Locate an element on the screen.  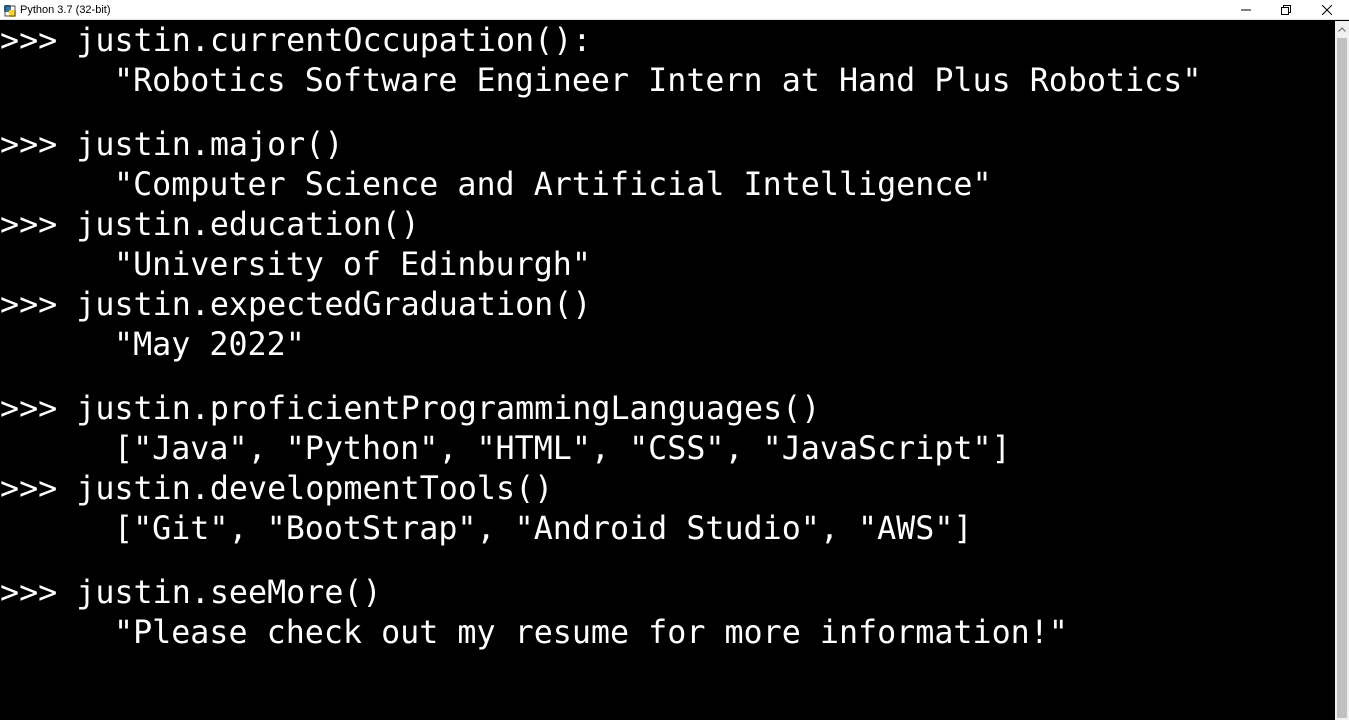
prompt-line: >>> justin.developmentTools() is located at coordinates (277, 489).